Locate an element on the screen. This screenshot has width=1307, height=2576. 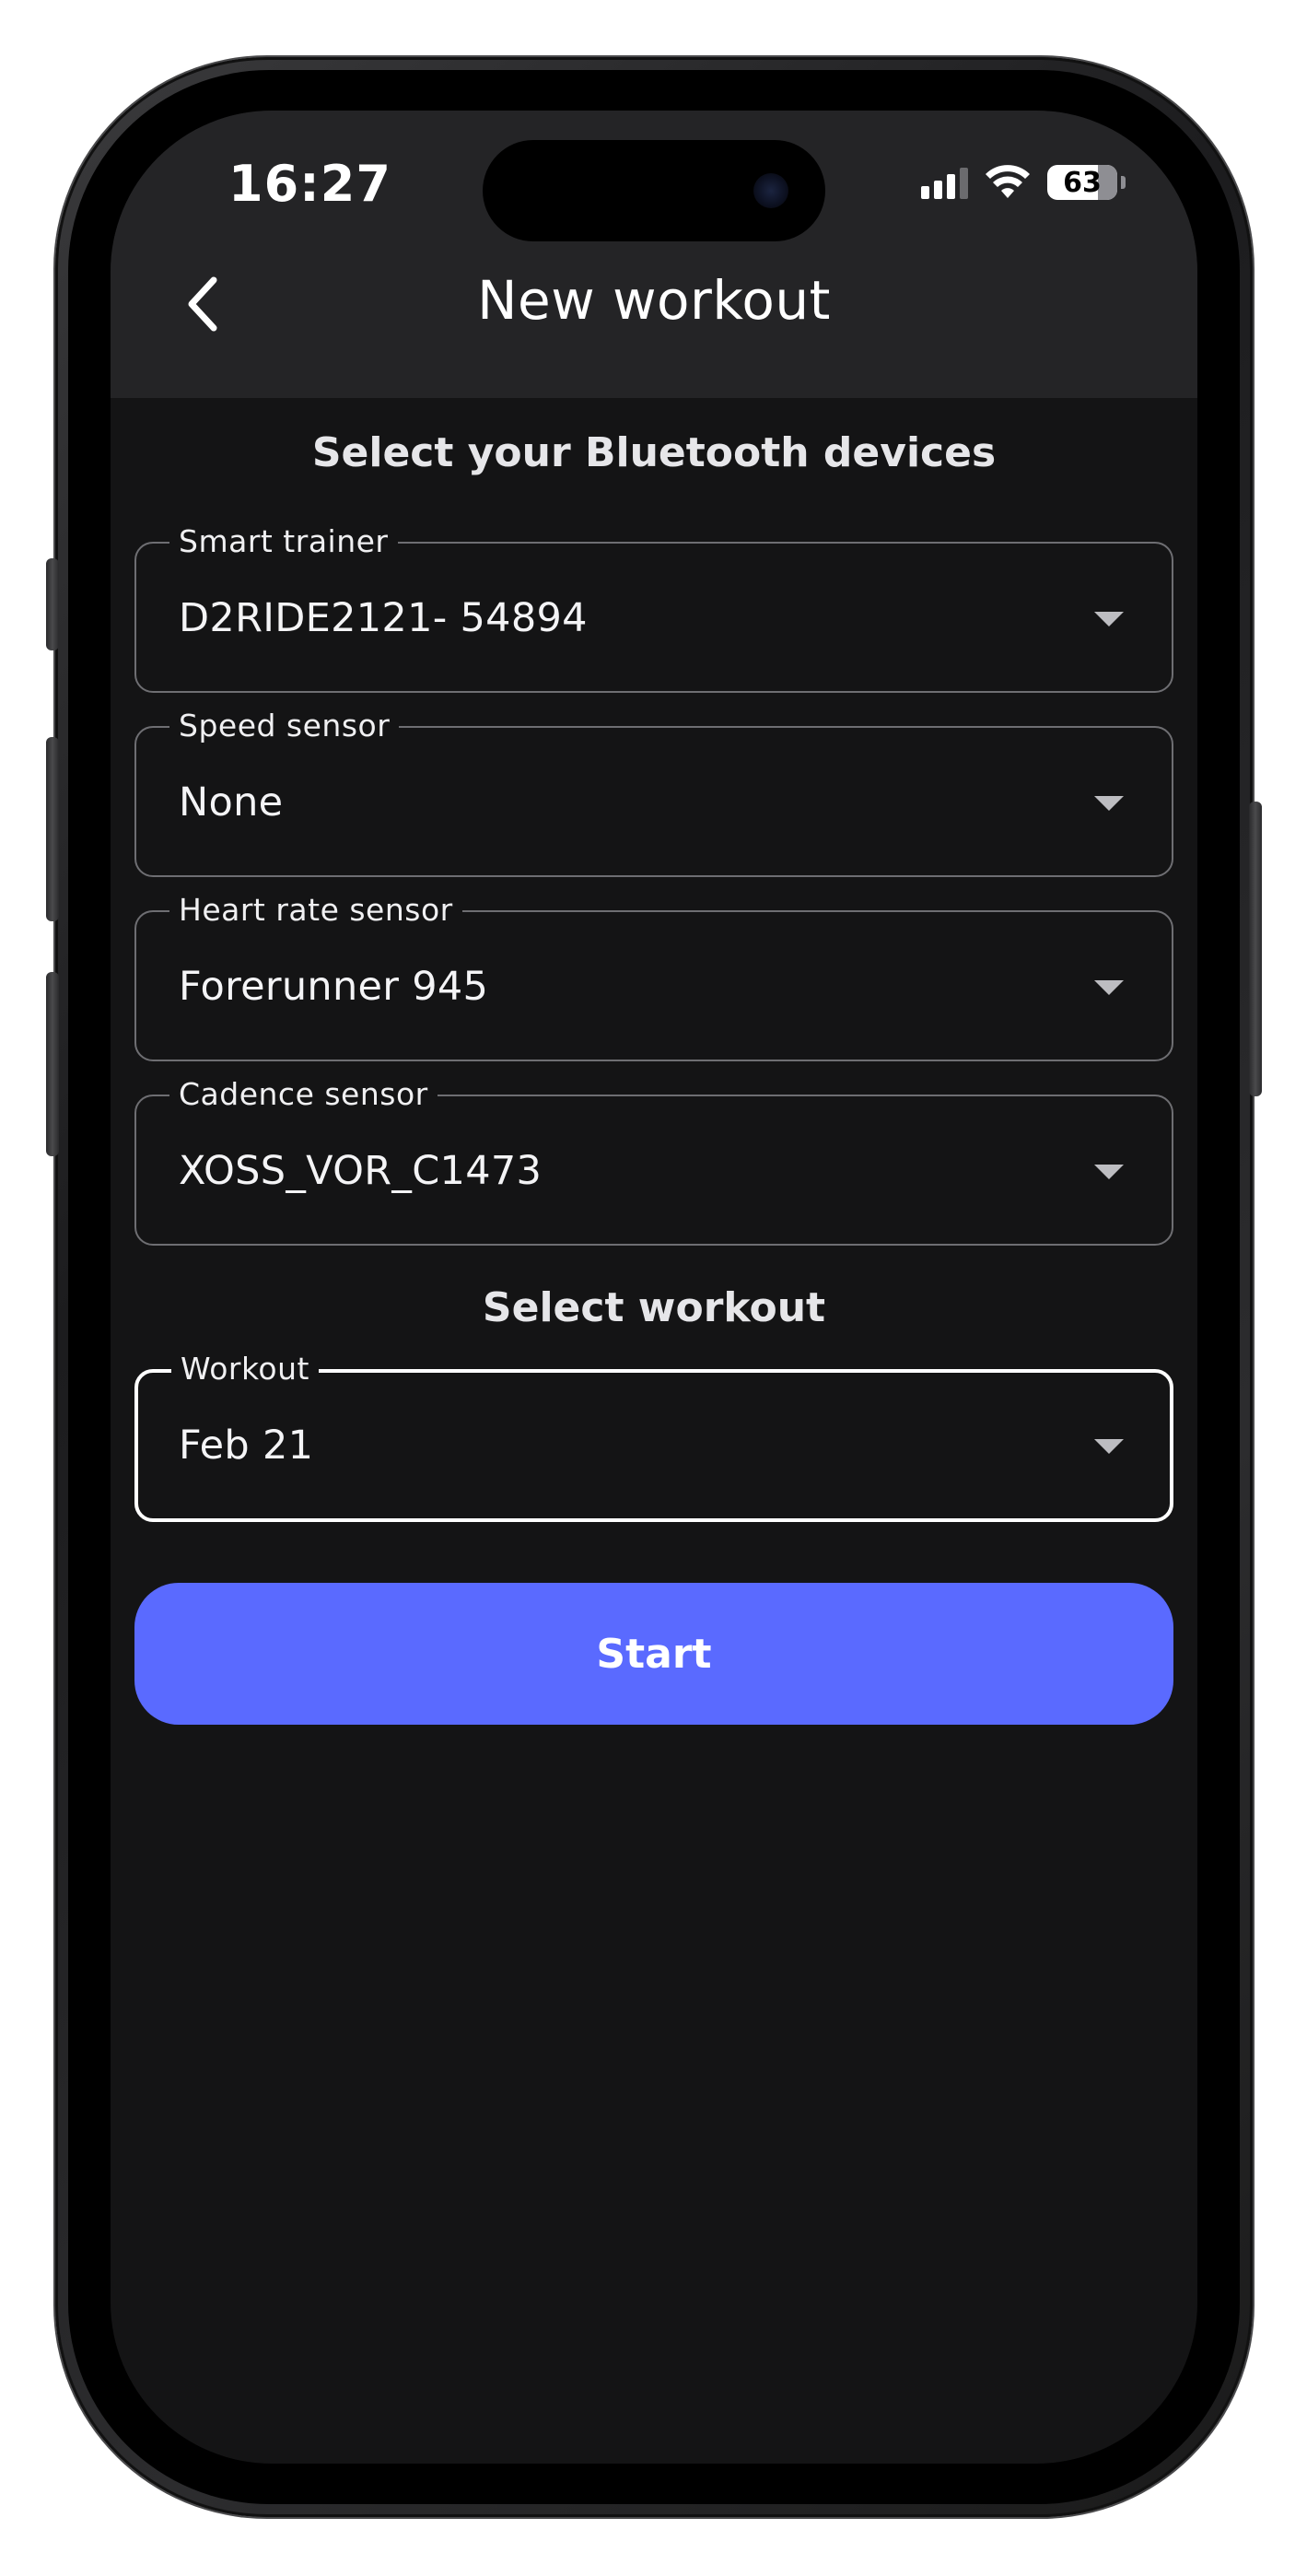
speed-sensor-select: Speed sensor None is located at coordinates (653, 792).